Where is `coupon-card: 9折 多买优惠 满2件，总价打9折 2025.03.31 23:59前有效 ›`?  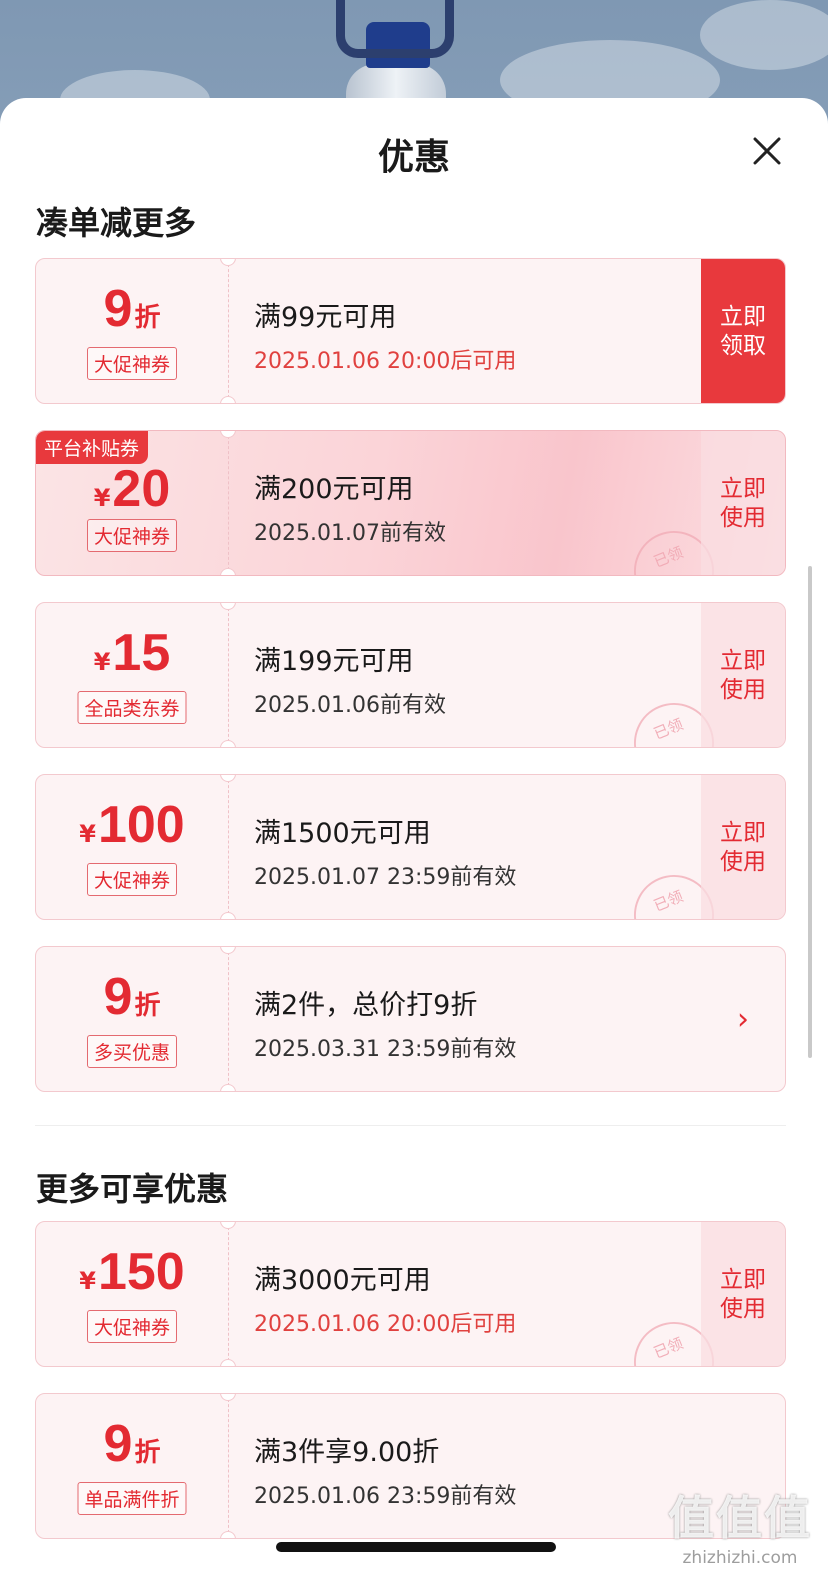
coupon-card: 9折 多买优惠 满2件，总价打9折 2025.03.31 23:59前有效 › is located at coordinates (410, 1019).